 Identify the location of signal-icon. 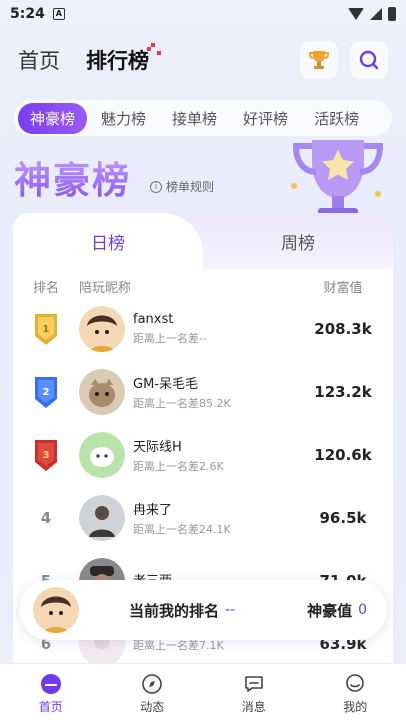
(376, 14).